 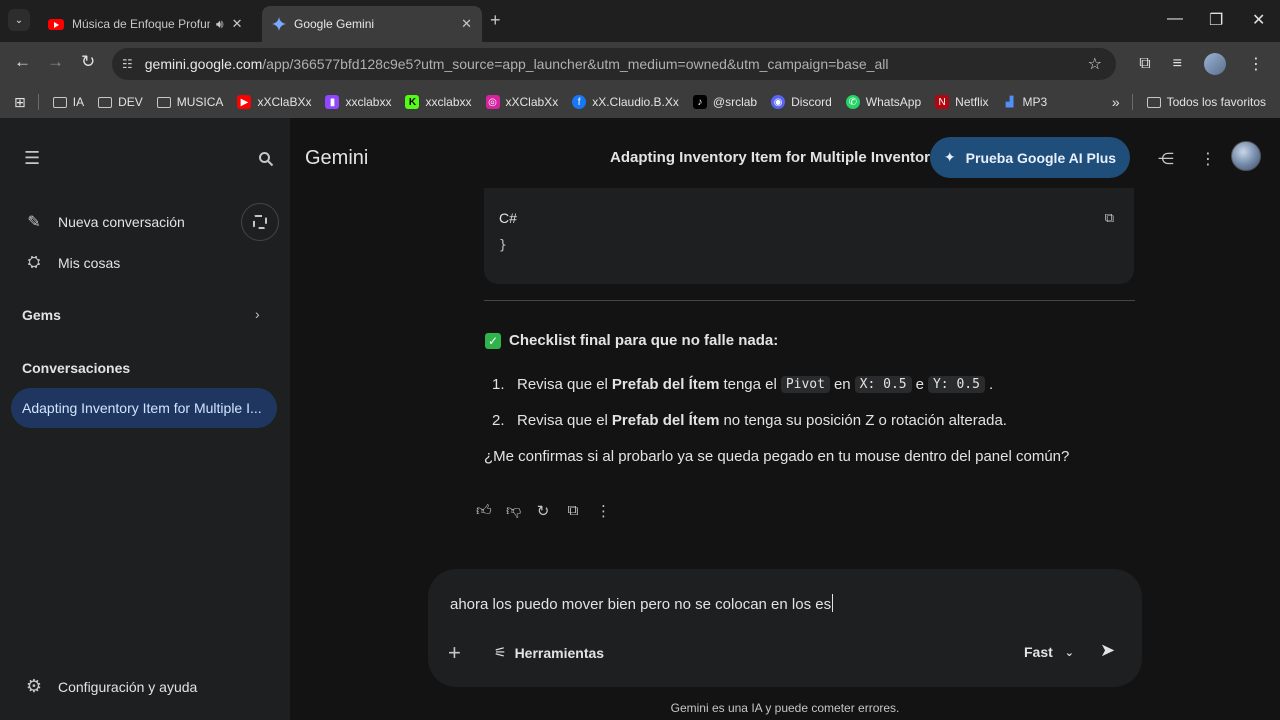 I want to click on tab-search-button: ⌄, so click(x=19, y=20).